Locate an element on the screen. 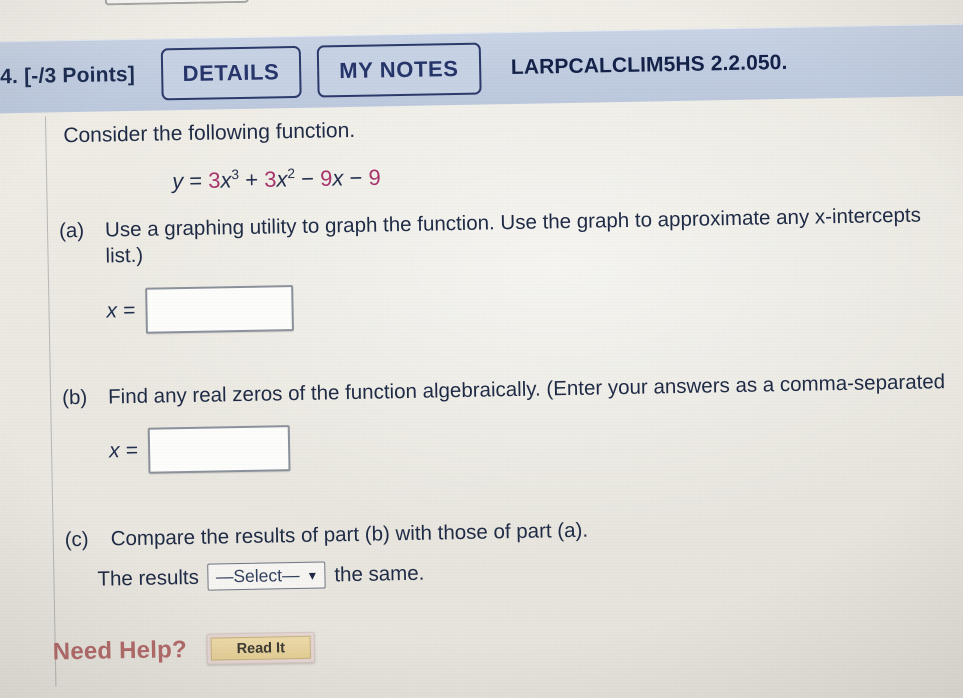  equation-plus-operator: + is located at coordinates (251, 179).